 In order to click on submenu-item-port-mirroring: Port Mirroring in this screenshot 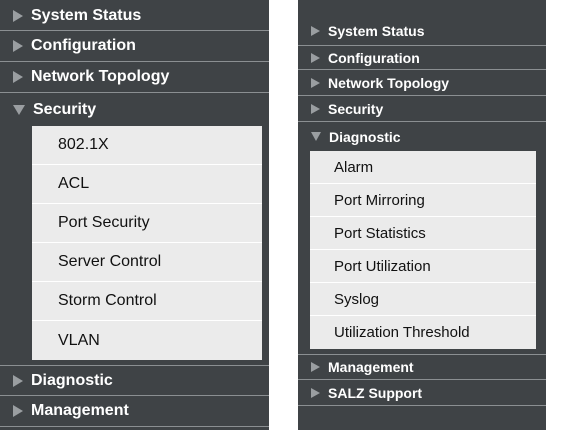, I will do `click(423, 200)`.